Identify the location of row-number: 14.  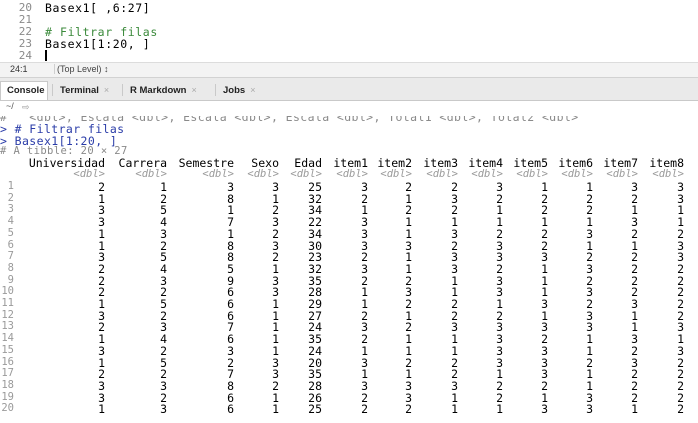
(7, 338).